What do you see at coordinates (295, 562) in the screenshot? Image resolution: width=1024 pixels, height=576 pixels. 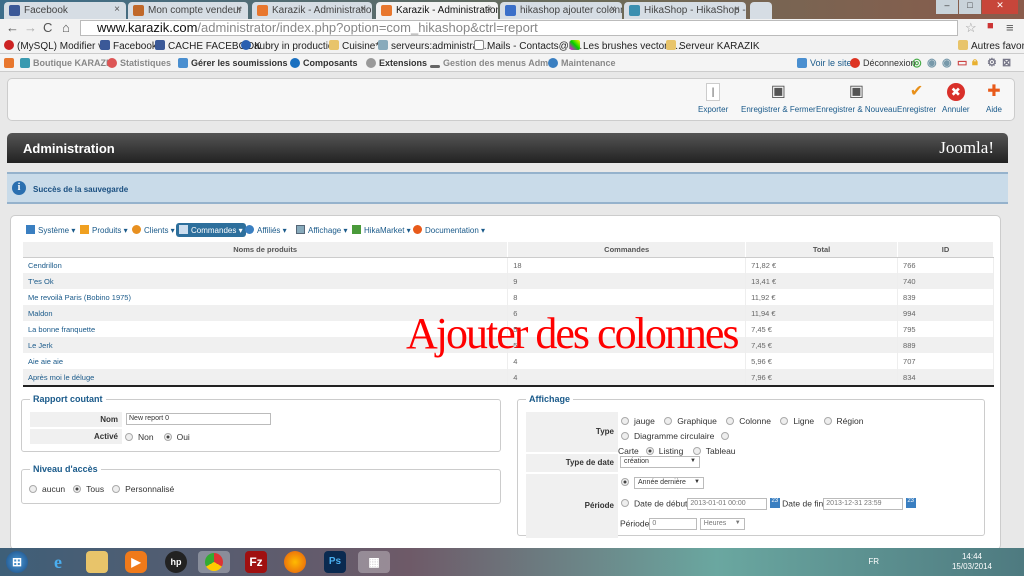 I see `firefox-icon` at bounding box center [295, 562].